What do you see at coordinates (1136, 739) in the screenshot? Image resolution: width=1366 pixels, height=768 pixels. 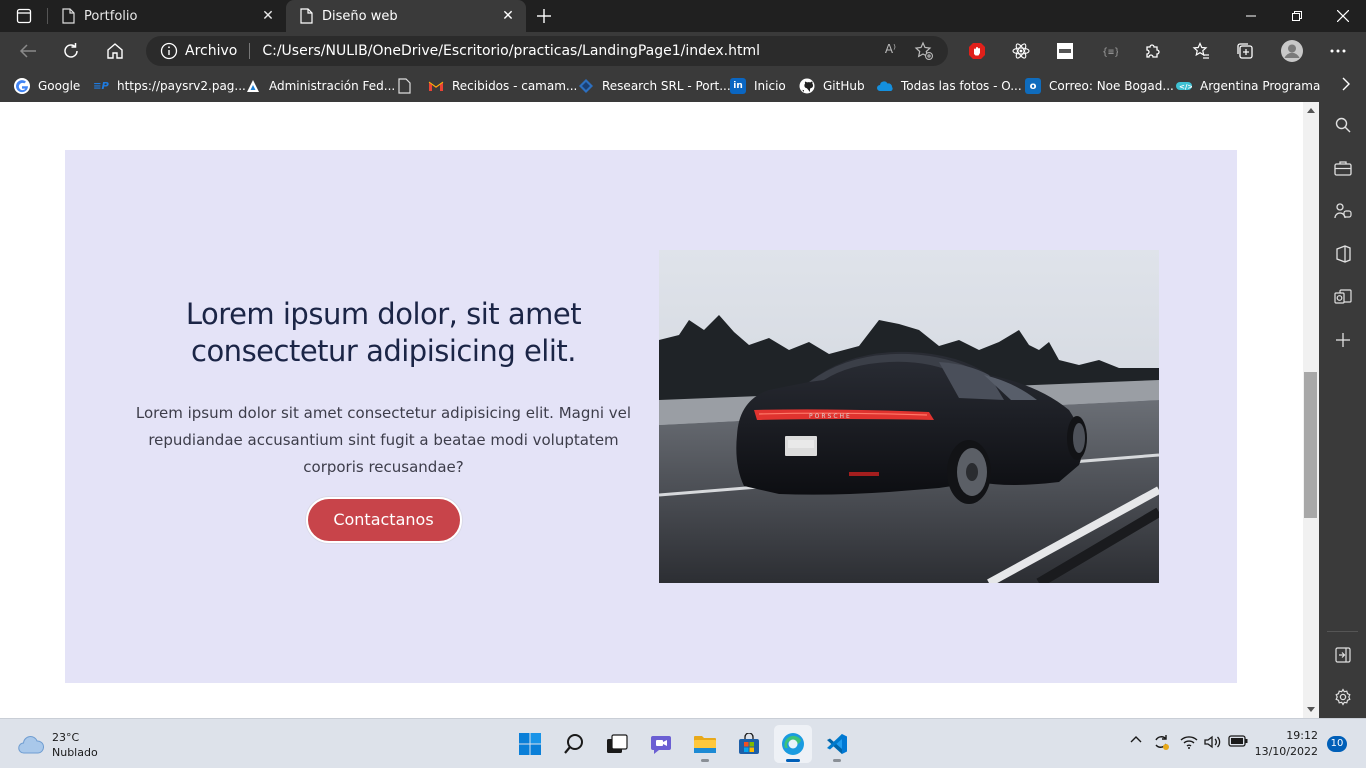 I see `show-hidden-icons-button` at bounding box center [1136, 739].